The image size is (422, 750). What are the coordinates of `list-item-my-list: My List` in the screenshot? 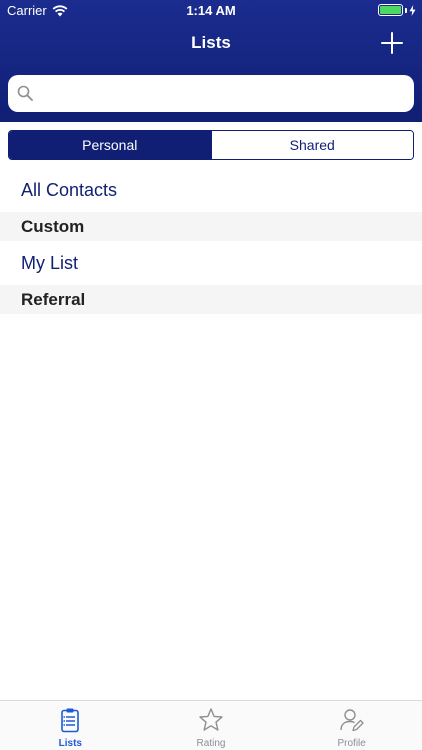 It's located at (211, 263).